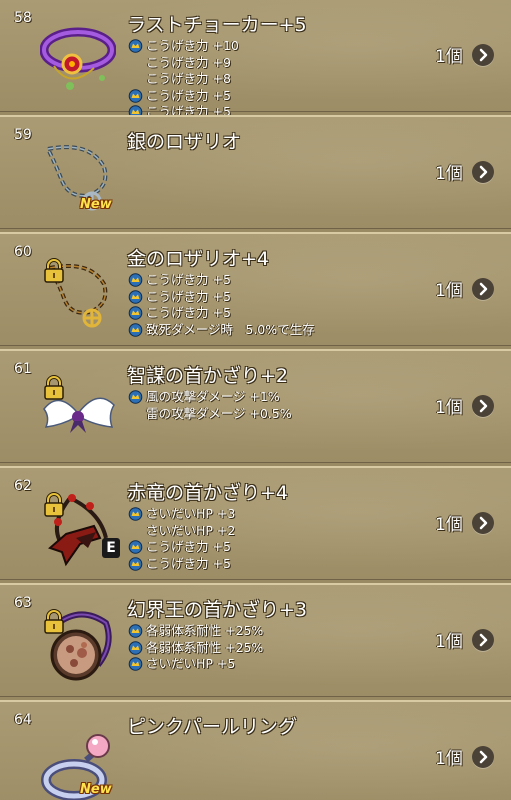 Image resolution: width=511 pixels, height=800 pixels. Describe the element at coordinates (230, 329) in the screenshot. I see `effect-text: 致死ダメージ時 5.0%で生存` at that location.